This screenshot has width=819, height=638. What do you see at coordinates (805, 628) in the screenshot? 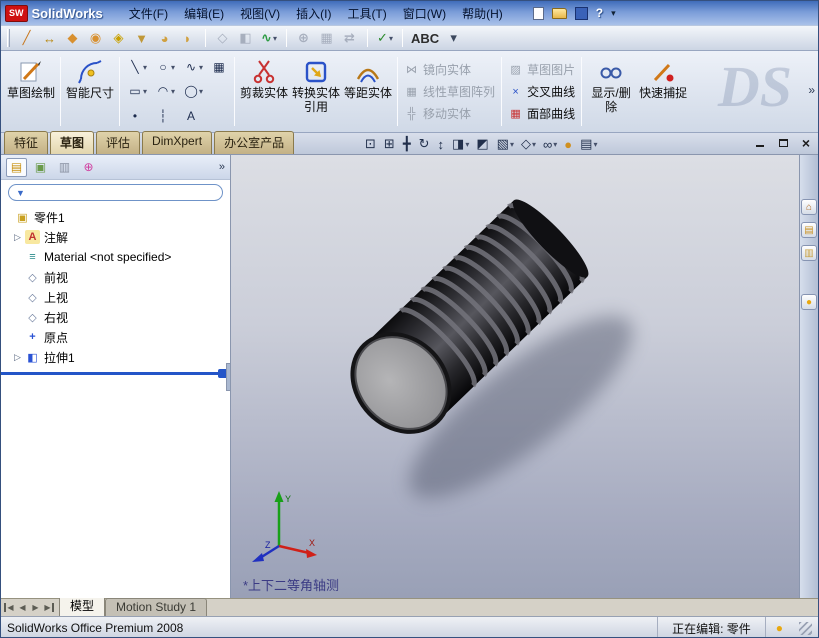
I see `resize-grip` at bounding box center [805, 628].